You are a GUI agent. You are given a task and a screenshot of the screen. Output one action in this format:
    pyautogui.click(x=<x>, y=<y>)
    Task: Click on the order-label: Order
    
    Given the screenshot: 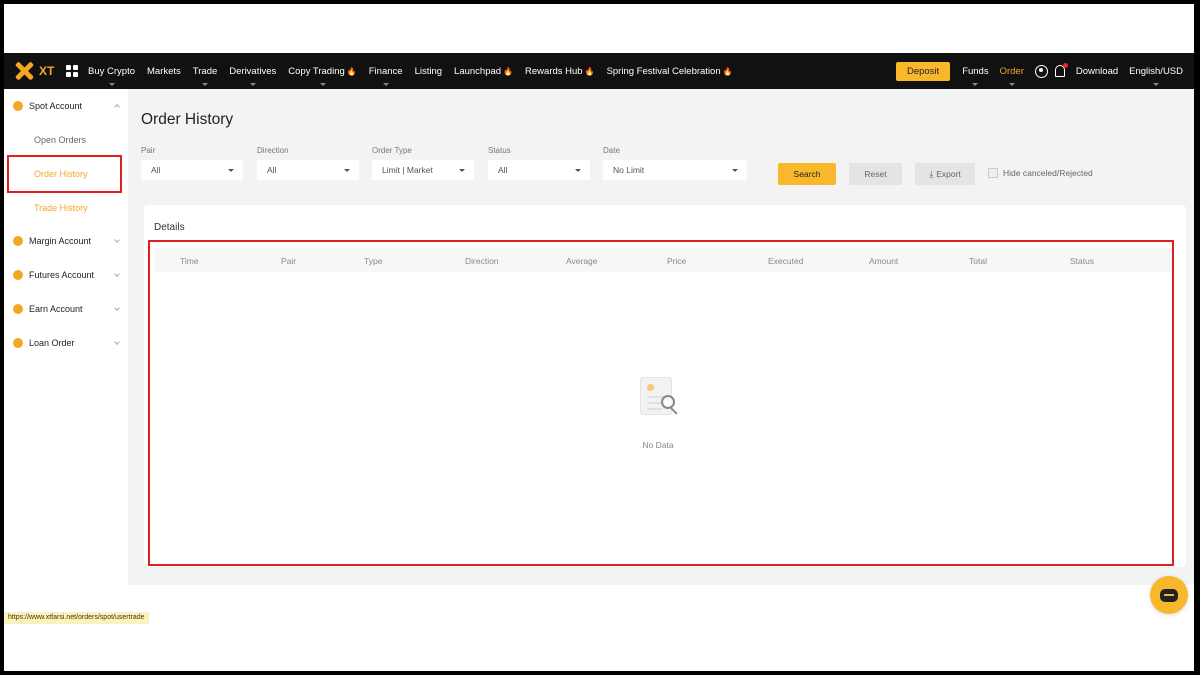 What is the action you would take?
    pyautogui.click(x=1011, y=71)
    